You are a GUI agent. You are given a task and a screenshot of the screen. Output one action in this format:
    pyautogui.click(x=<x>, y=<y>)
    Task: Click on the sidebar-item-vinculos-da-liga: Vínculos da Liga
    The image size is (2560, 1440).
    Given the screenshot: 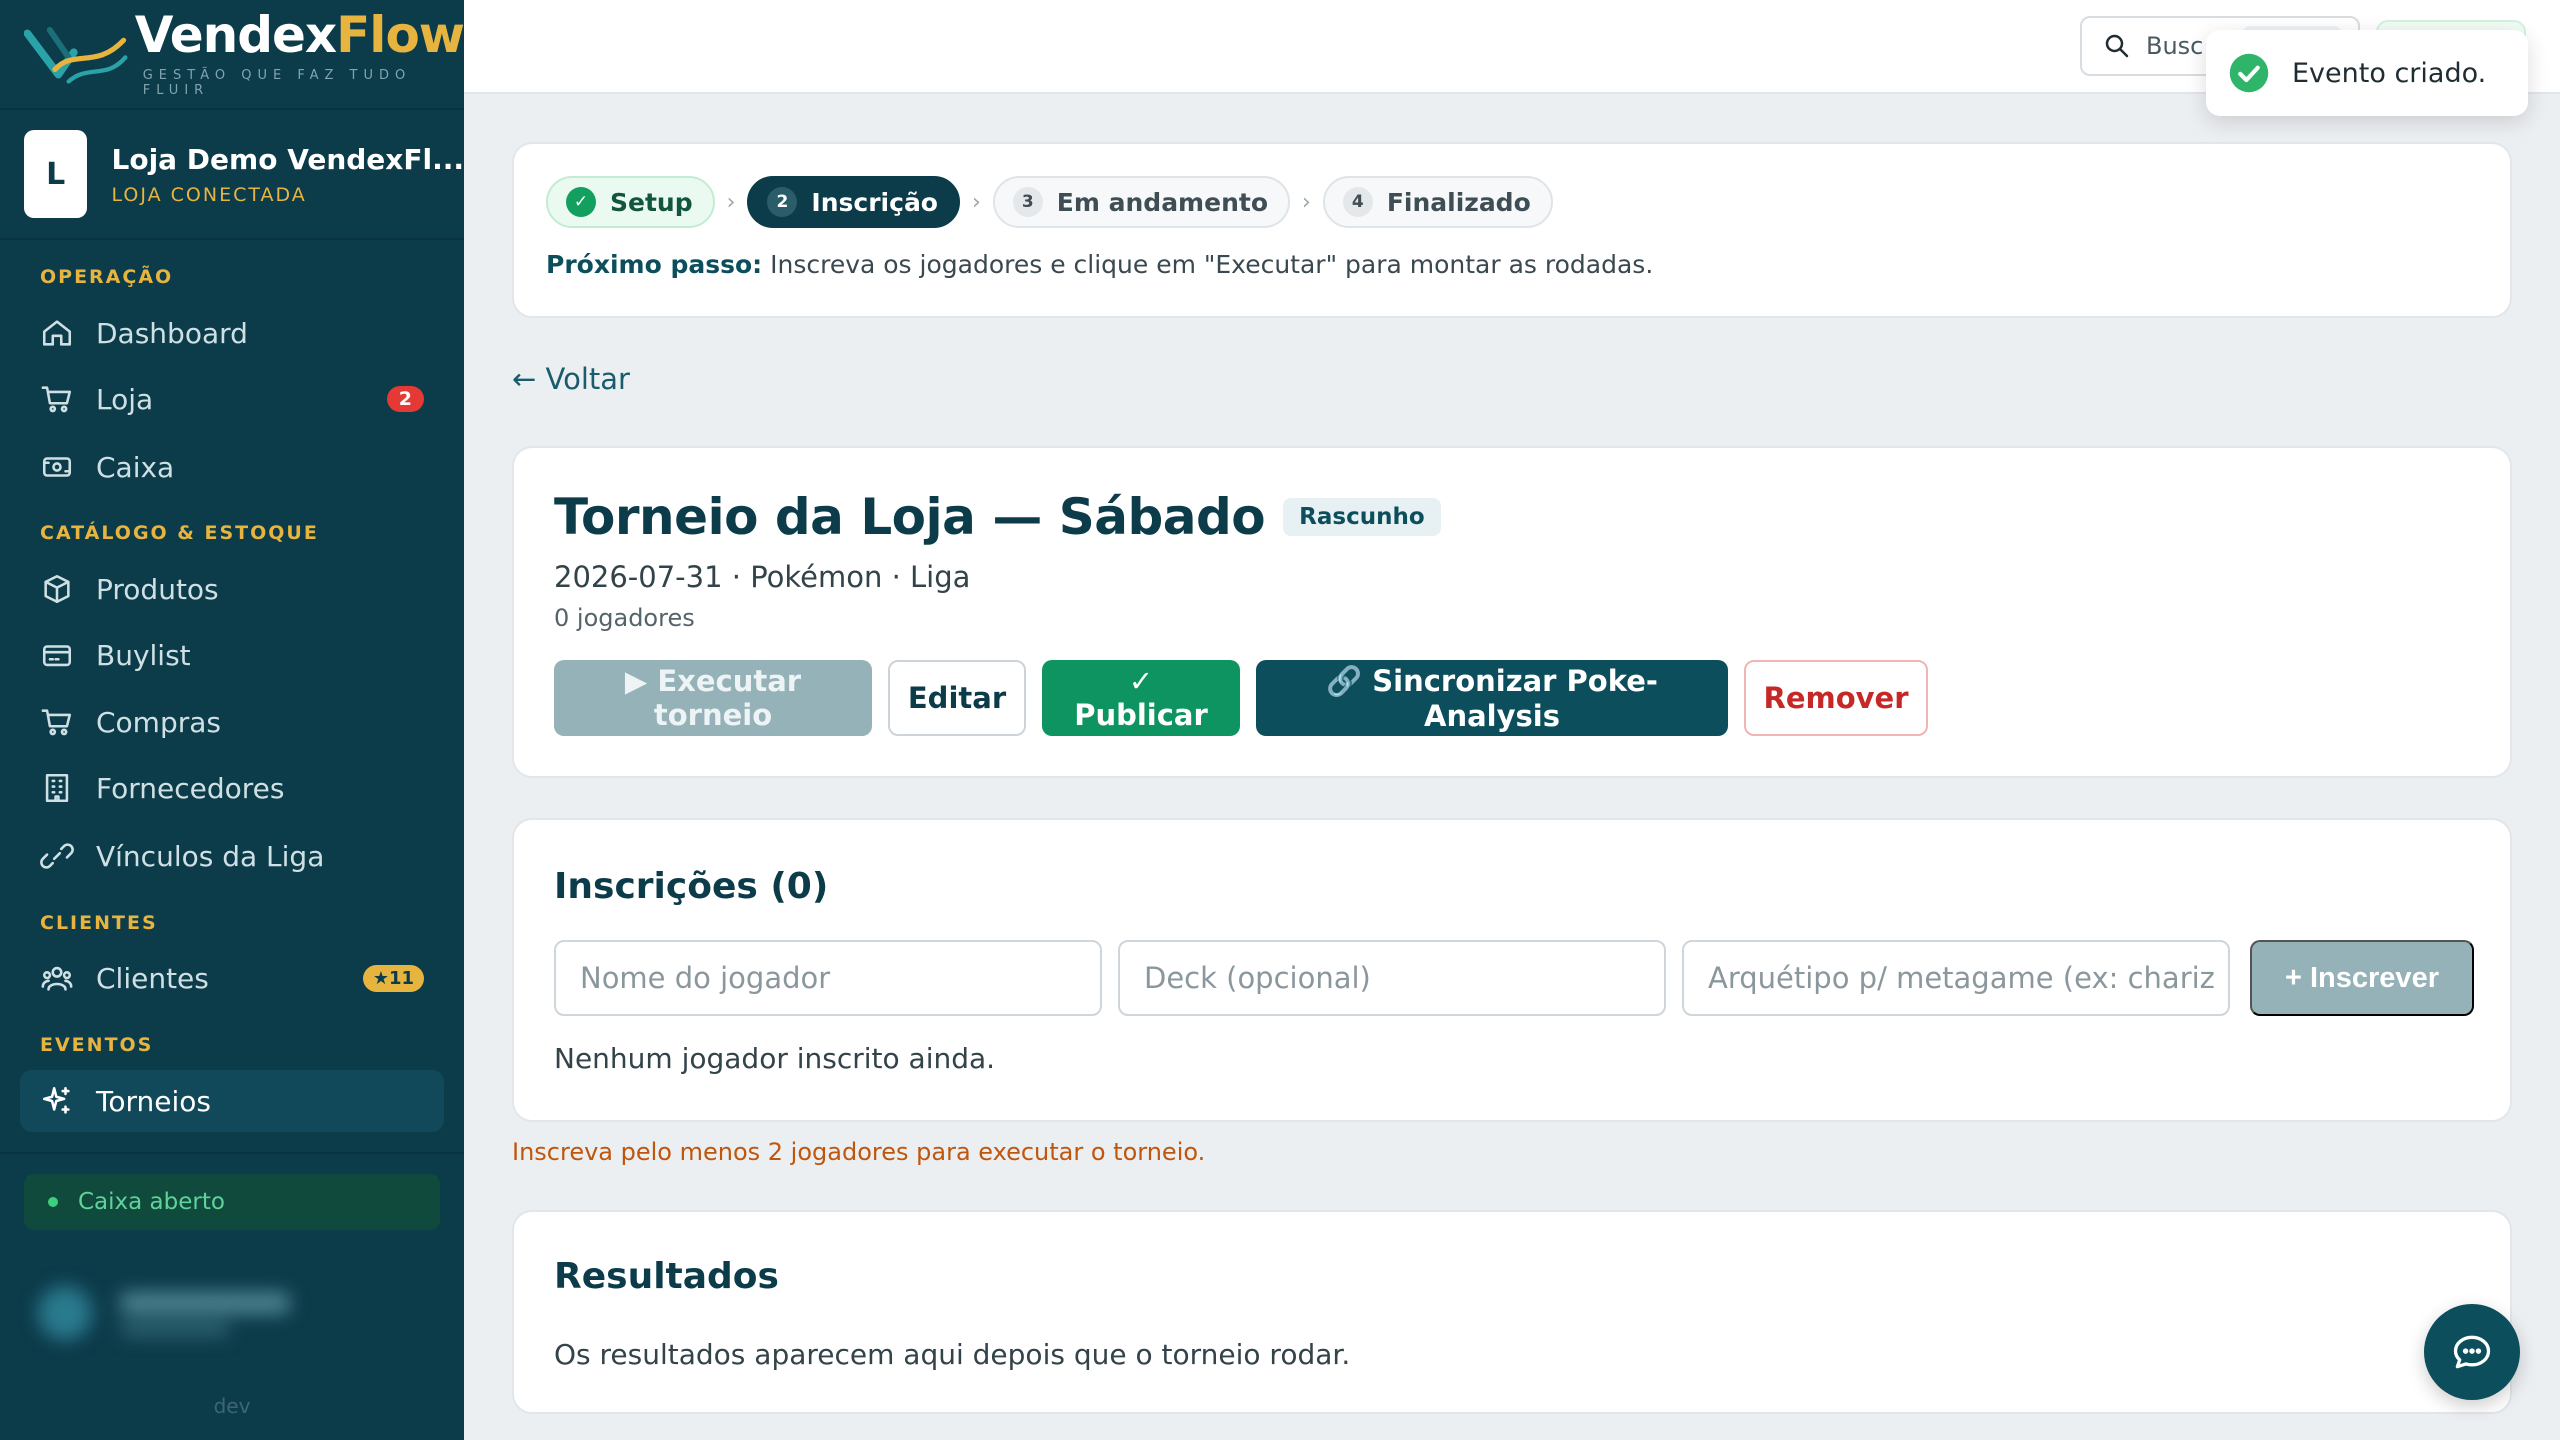 What is the action you would take?
    pyautogui.click(x=232, y=856)
    